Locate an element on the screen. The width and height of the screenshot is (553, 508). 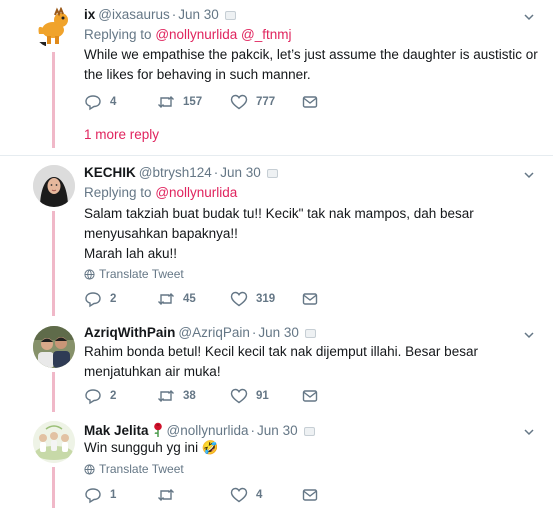
replying-mentions: @nollynurlida @_ftnmj is located at coordinates (223, 34).